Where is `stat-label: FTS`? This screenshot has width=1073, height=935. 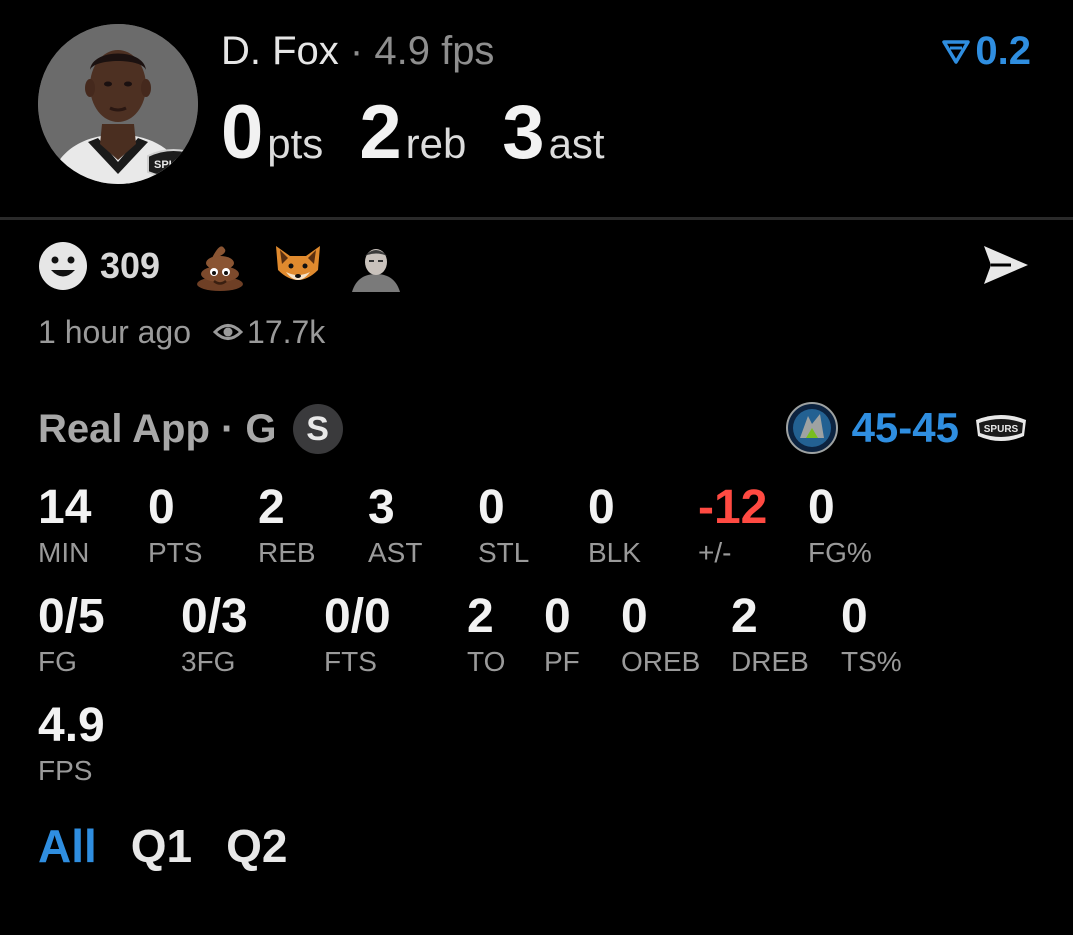 stat-label: FTS is located at coordinates (350, 661).